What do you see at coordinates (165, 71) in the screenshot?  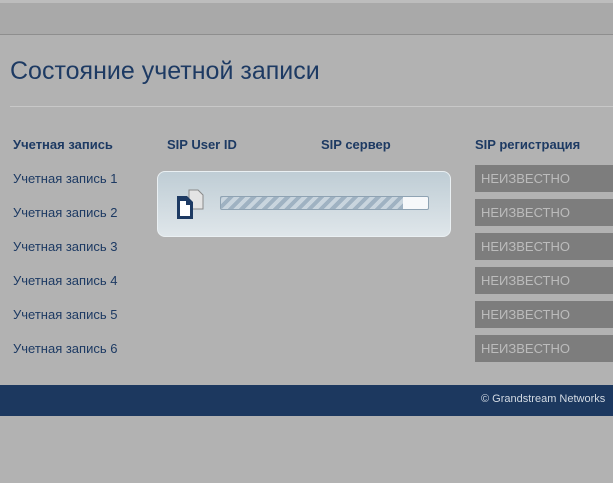 I see `page-title: Состояние учетной записи` at bounding box center [165, 71].